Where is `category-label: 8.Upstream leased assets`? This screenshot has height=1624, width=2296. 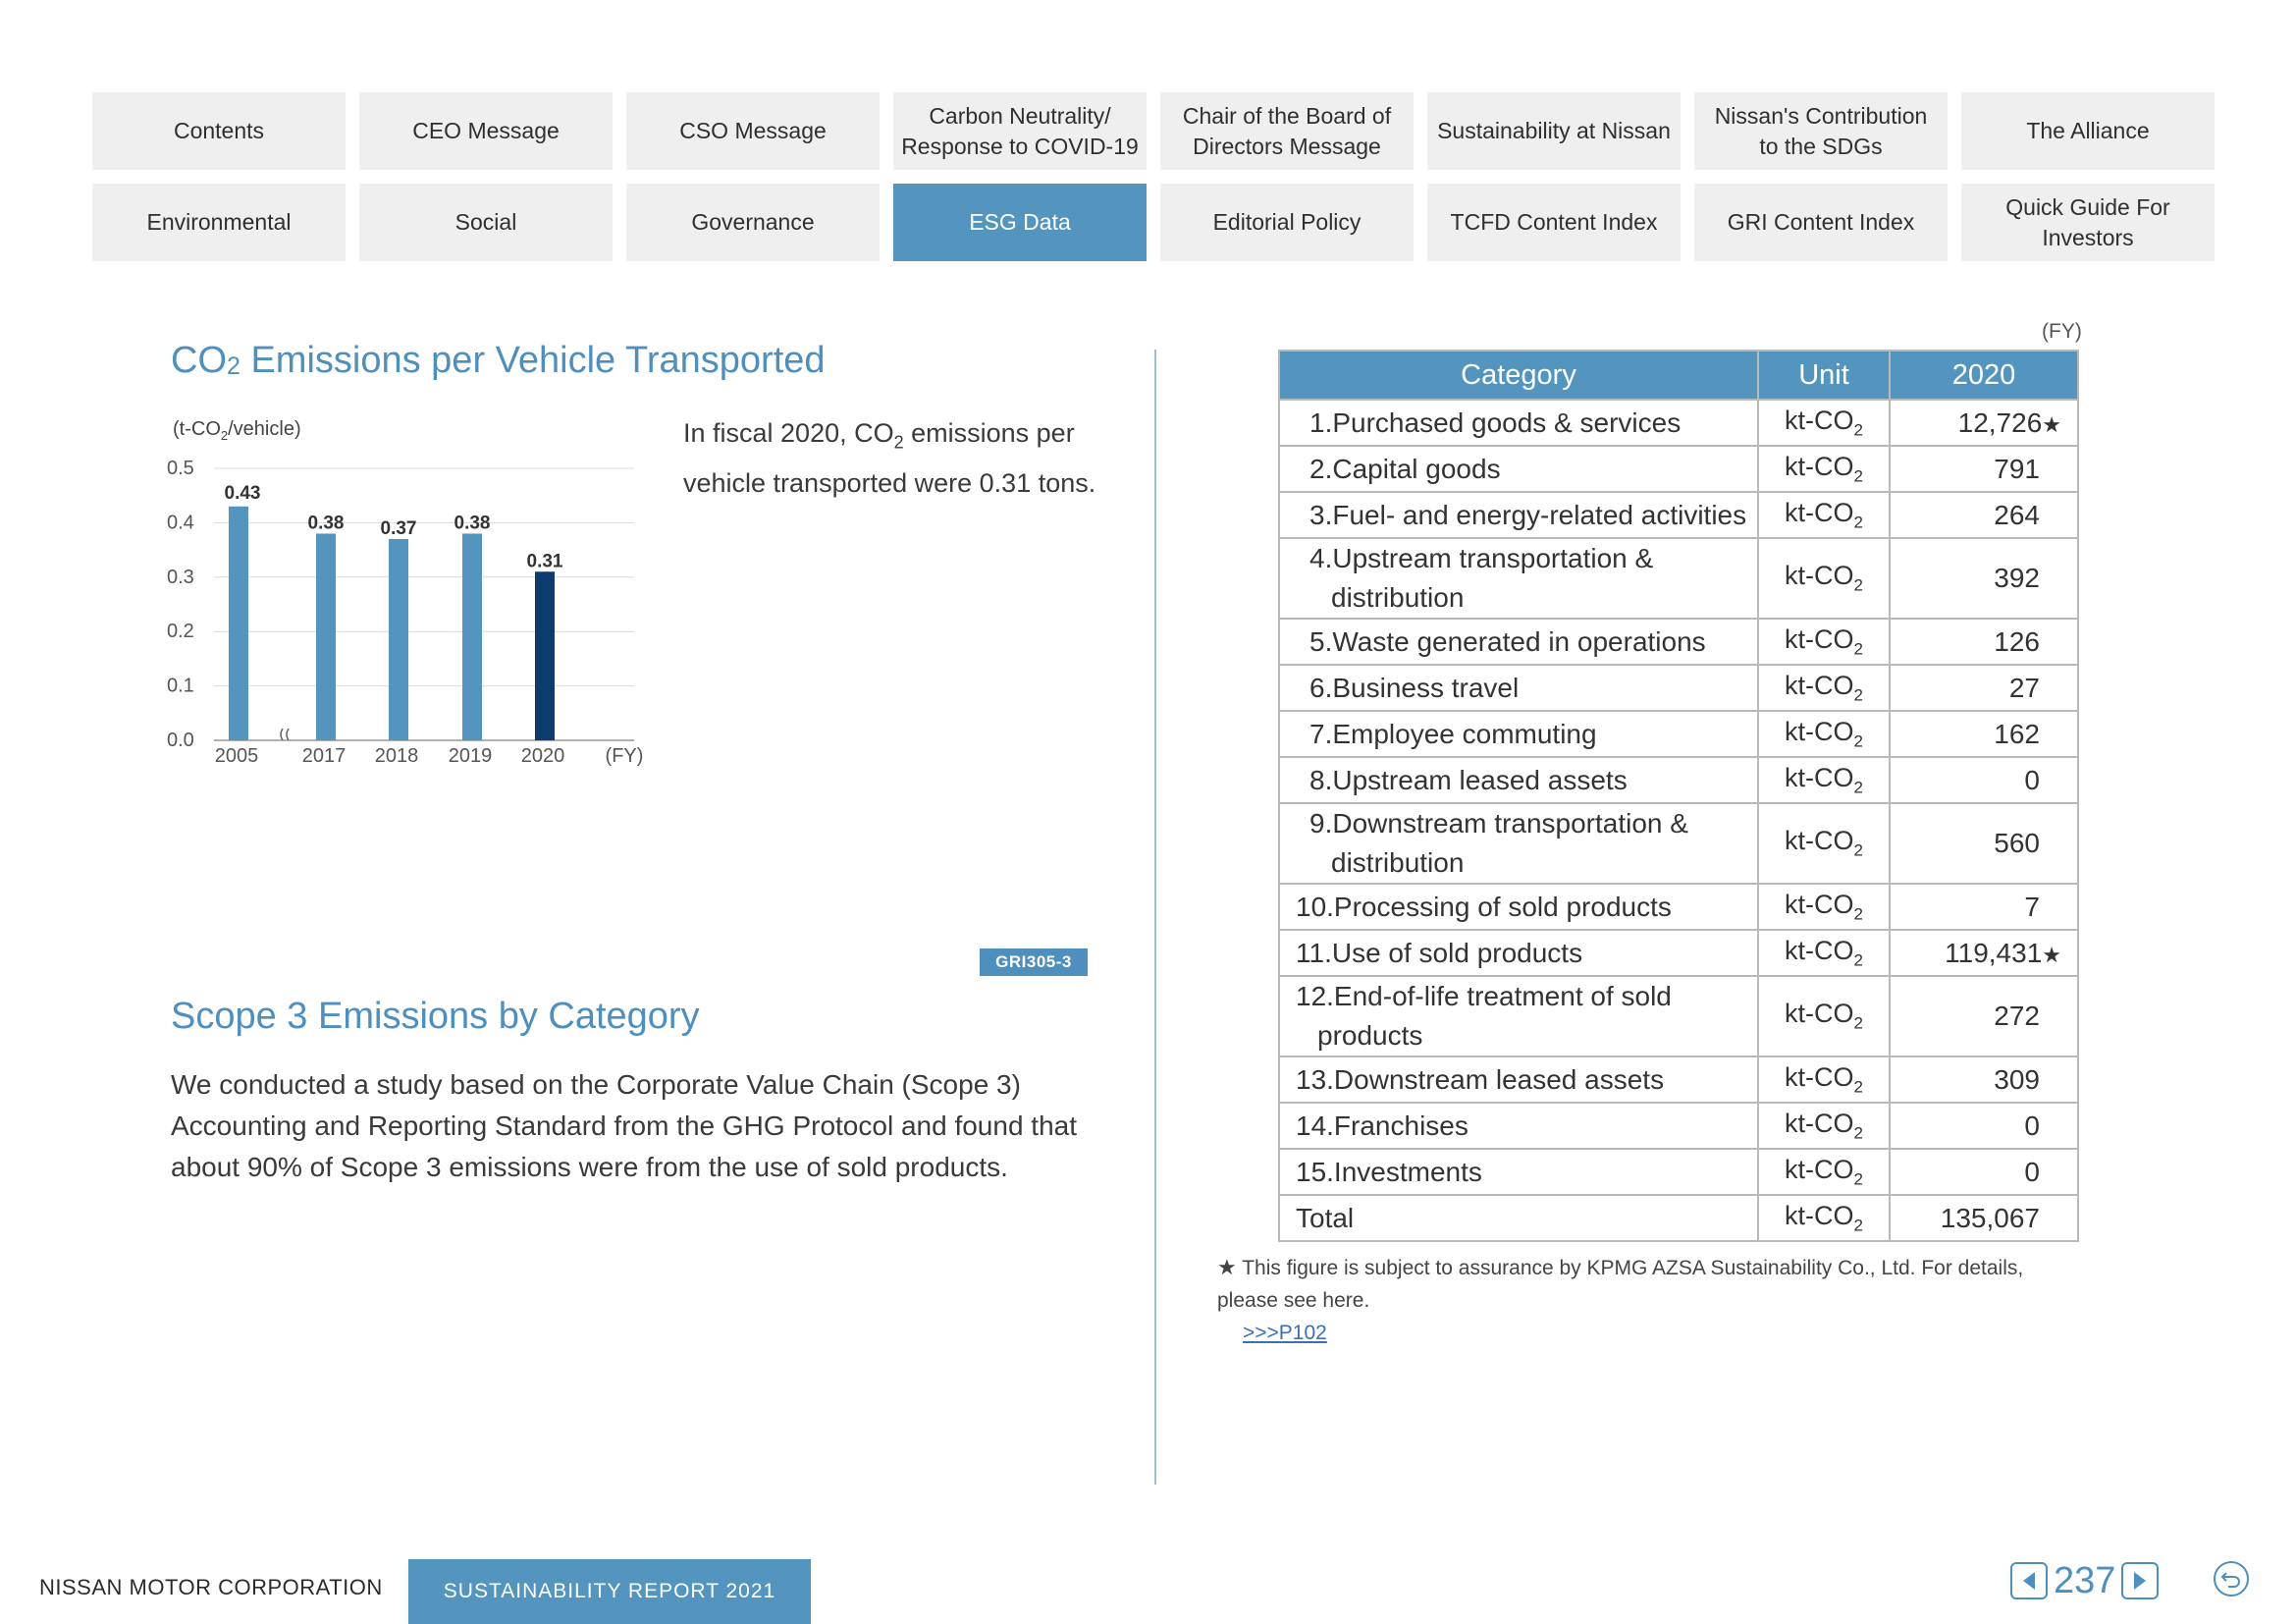
category-label: 8.Upstream leased assets is located at coordinates (1468, 779).